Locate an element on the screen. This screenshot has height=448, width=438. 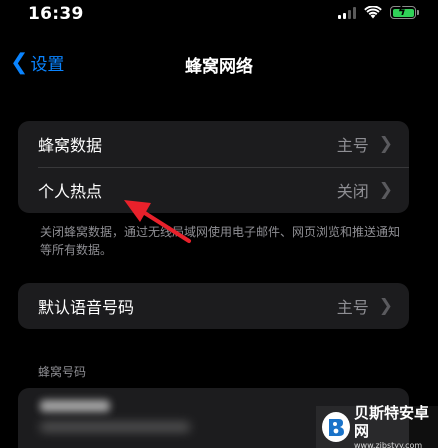
watermark-url: www.zjbstyy.com is located at coordinates (388, 444).